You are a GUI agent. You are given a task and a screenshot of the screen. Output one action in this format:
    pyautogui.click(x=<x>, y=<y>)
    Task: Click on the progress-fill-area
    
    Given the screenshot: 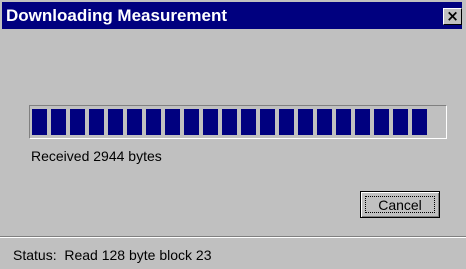 What is the action you would take?
    pyautogui.click(x=238, y=122)
    